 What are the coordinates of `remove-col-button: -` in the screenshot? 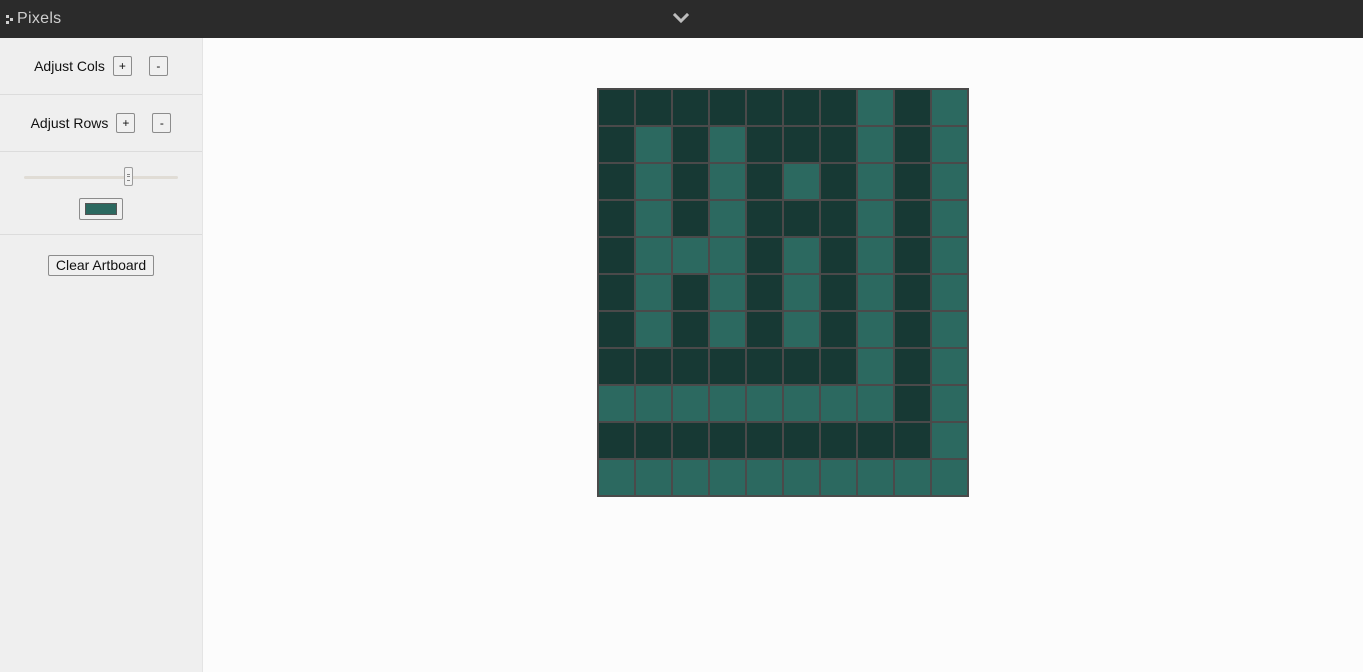 It's located at (158, 66).